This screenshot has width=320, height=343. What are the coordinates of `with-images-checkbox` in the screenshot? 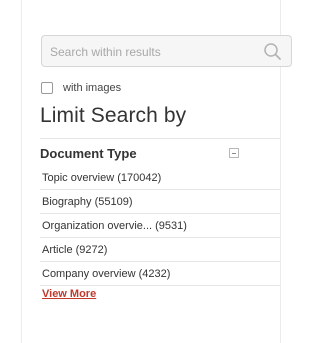 It's located at (47, 88).